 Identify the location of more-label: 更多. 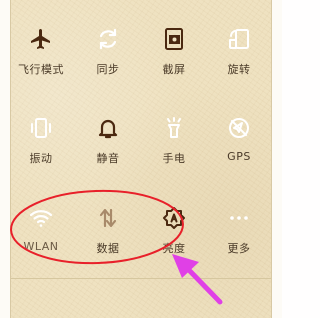
(239, 248).